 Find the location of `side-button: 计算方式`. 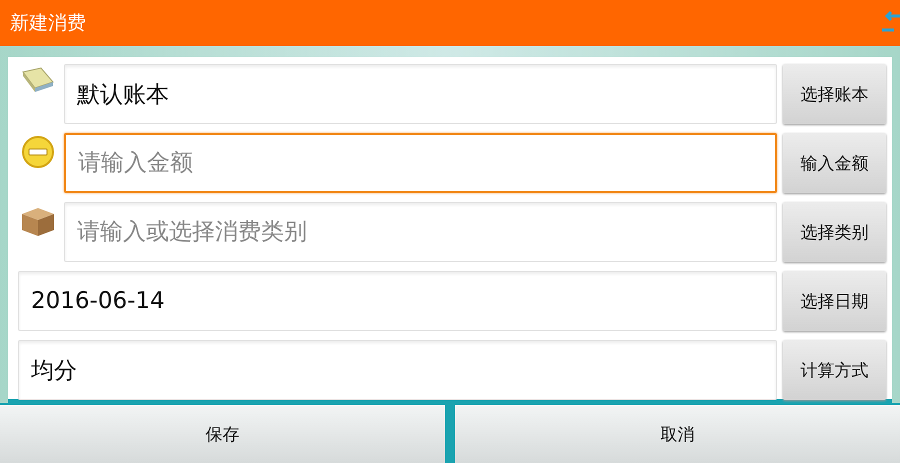

side-button: 计算方式 is located at coordinates (834, 370).